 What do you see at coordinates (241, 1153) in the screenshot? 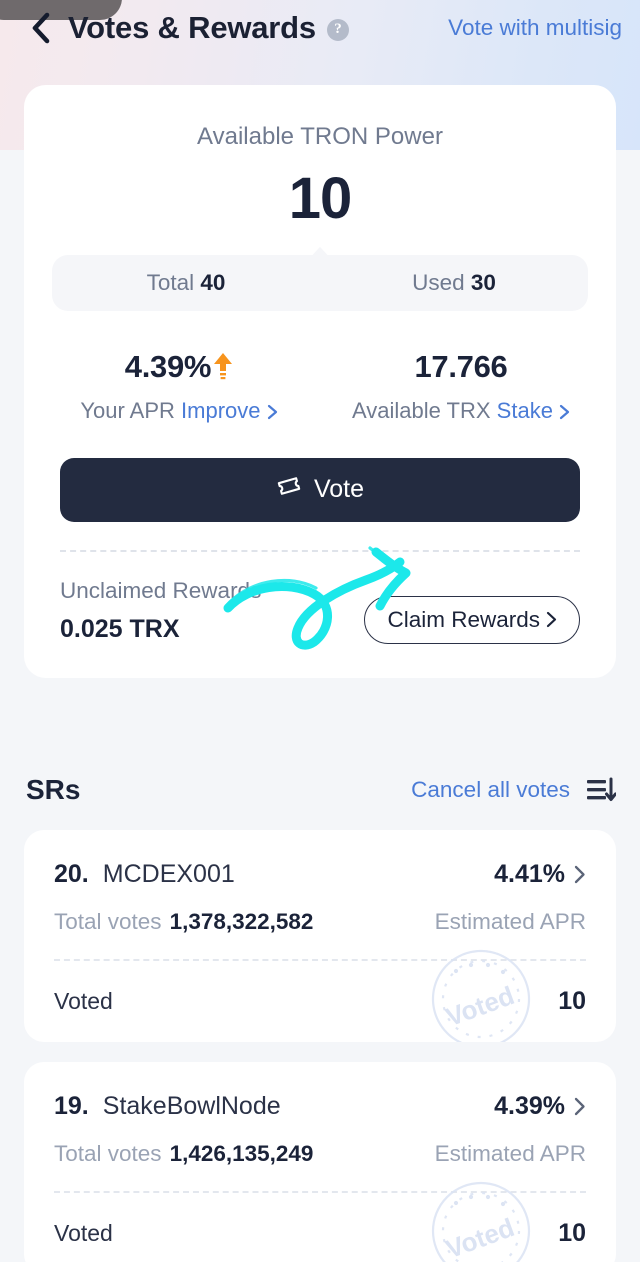
I see `sr-total-votes-value: 1,426,135,249` at bounding box center [241, 1153].